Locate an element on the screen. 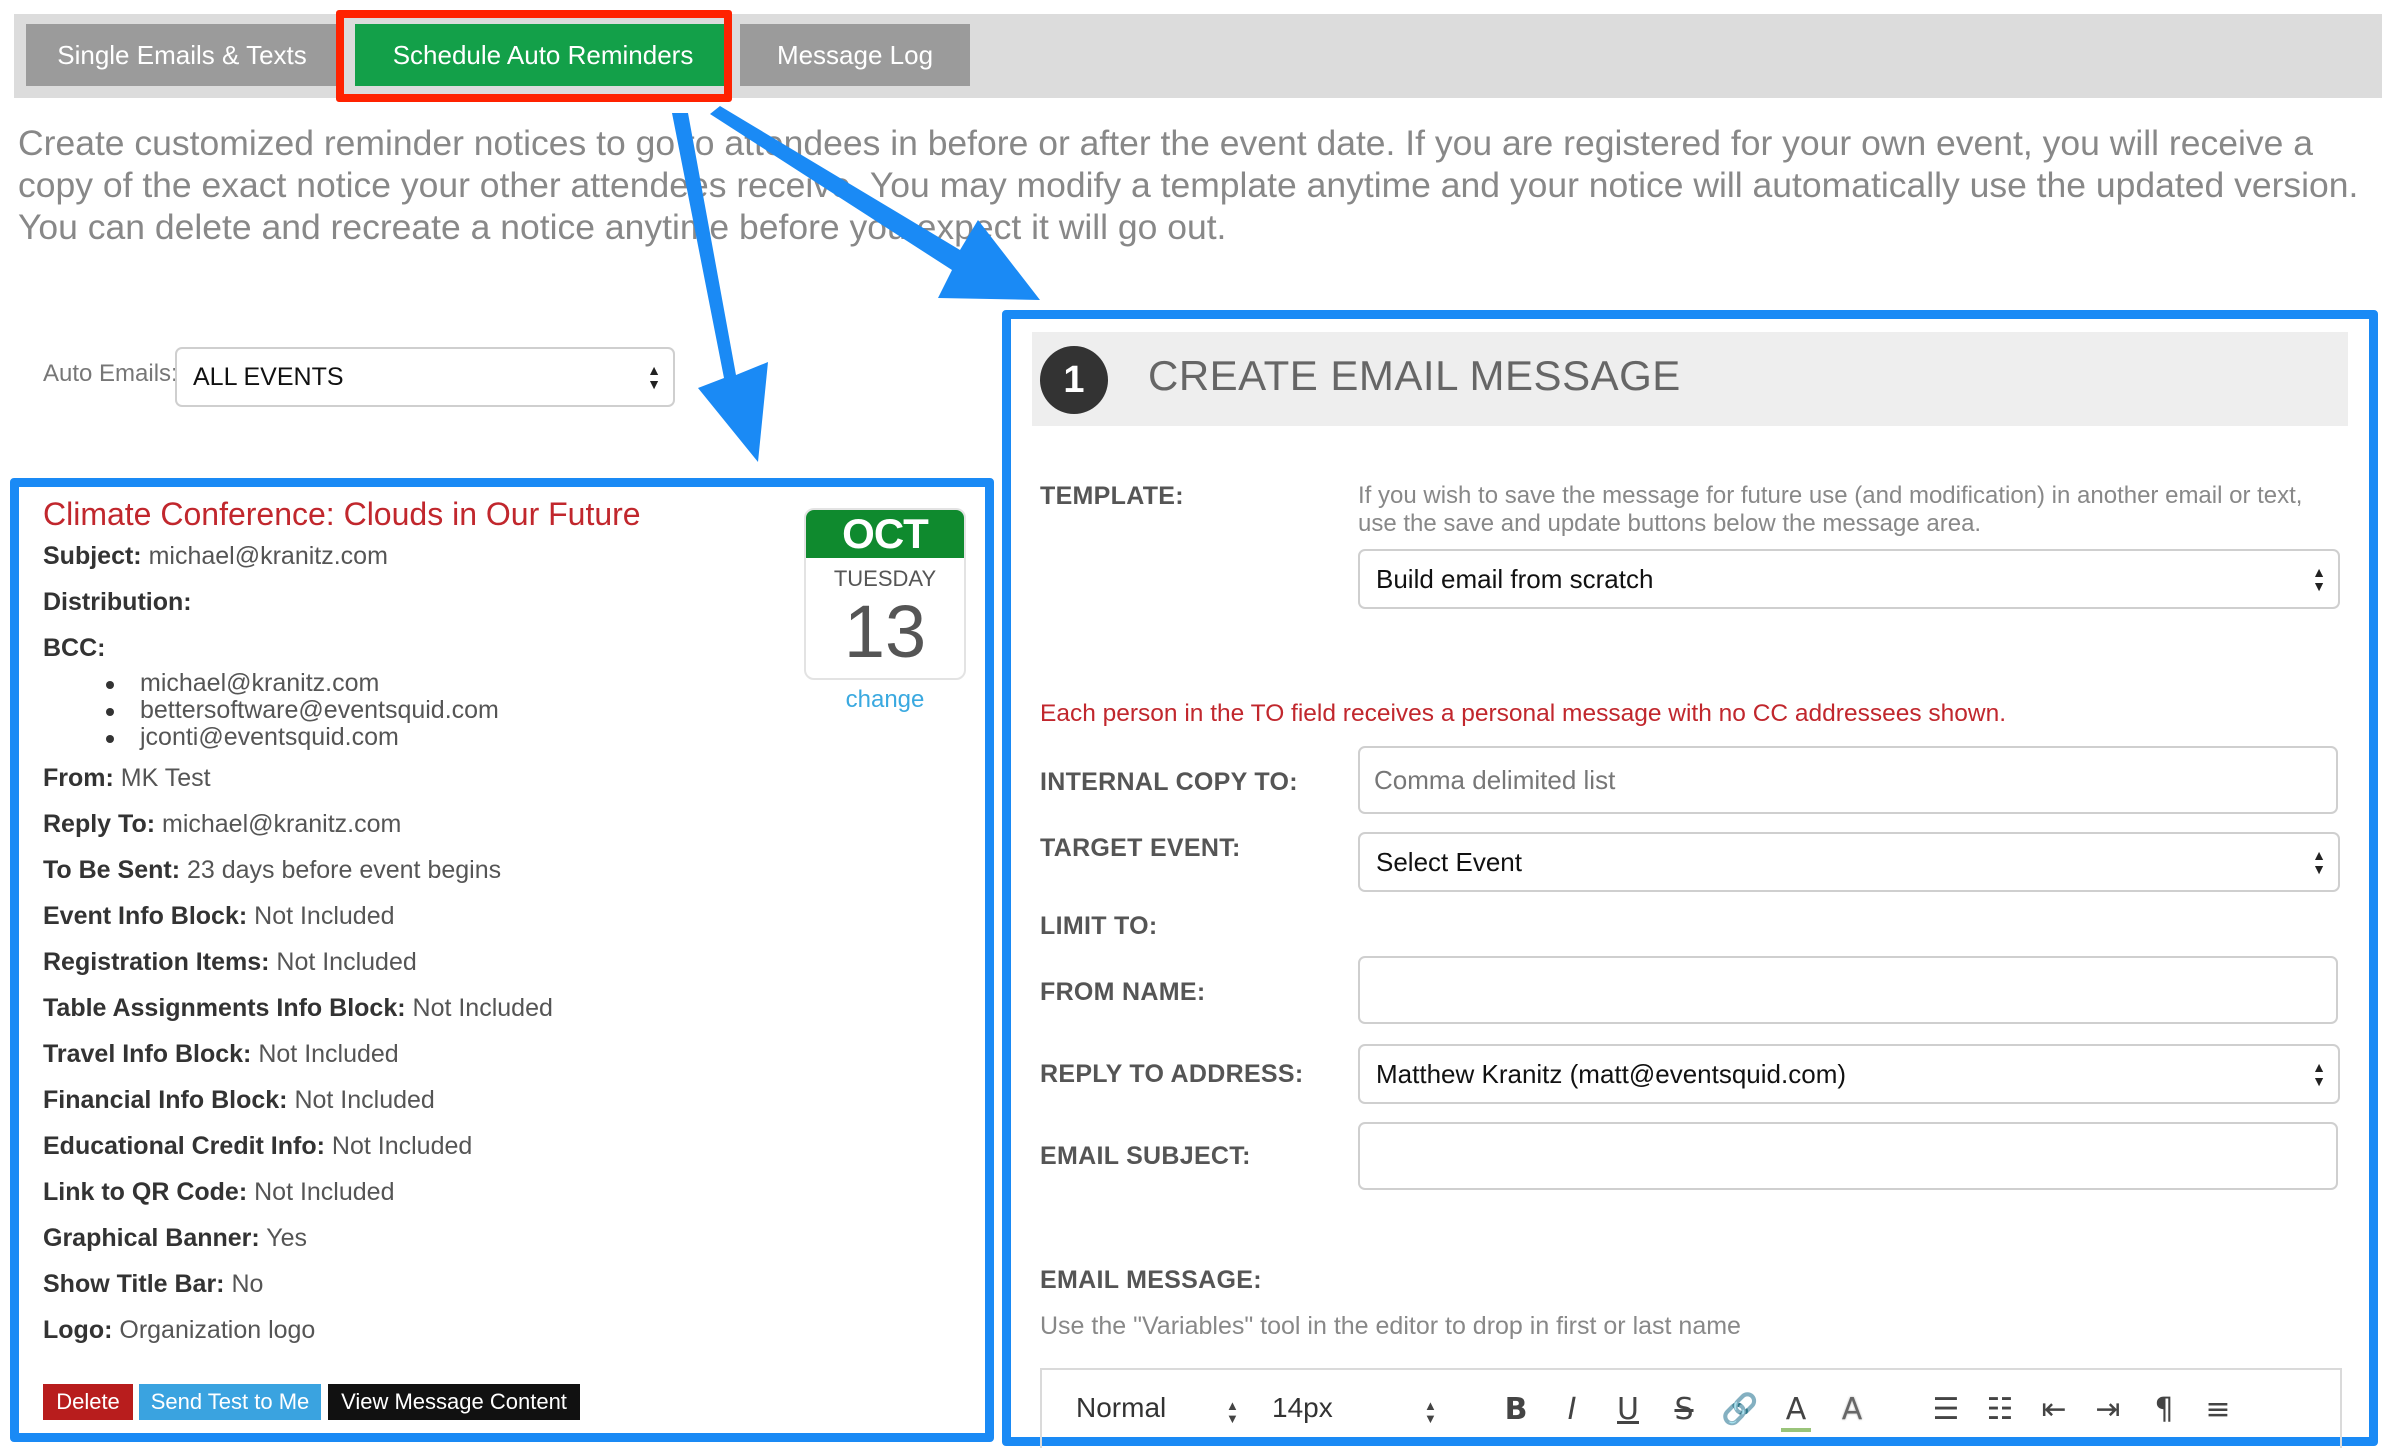 The height and width of the screenshot is (1448, 2390). reply-to-label: REPLY TO ADDRESS: is located at coordinates (1172, 1074).